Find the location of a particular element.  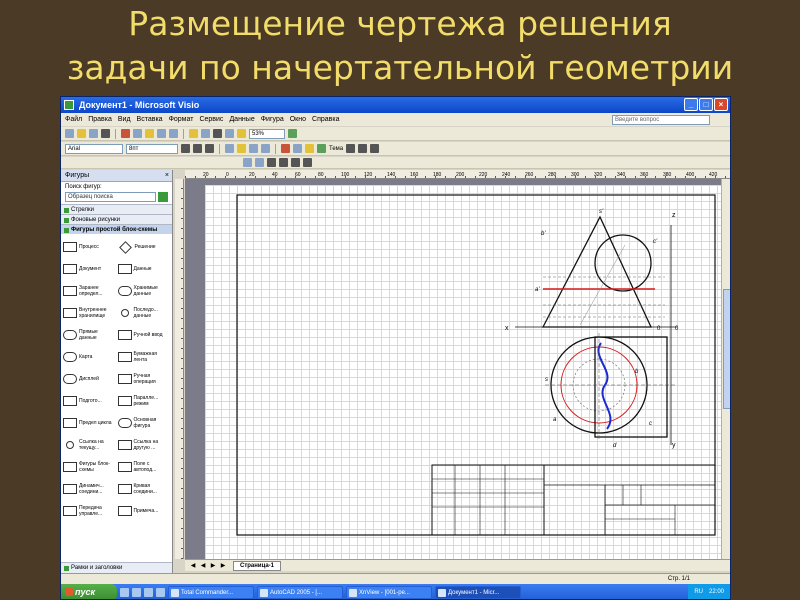

stencil-shape: Внутреннее хранилище is located at coordinates (89, 313).